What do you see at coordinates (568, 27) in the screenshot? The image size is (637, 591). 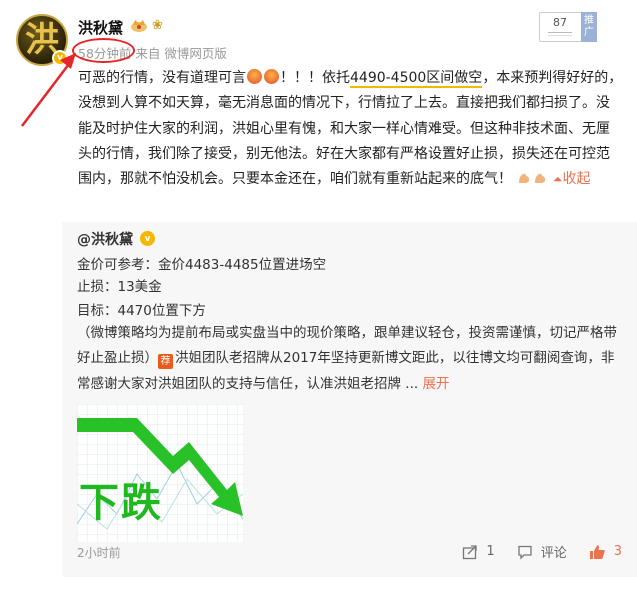 I see `promo-box: 87 推广` at bounding box center [568, 27].